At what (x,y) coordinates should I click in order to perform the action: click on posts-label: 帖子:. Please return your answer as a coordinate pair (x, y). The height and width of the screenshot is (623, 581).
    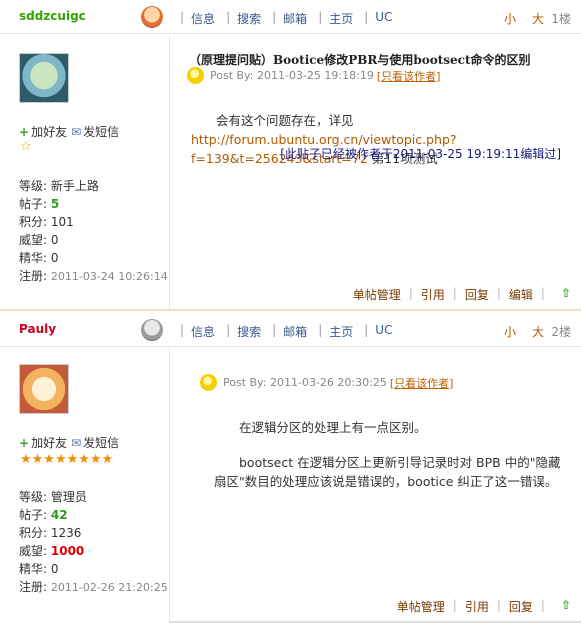
    Looking at the image, I should click on (33, 515).